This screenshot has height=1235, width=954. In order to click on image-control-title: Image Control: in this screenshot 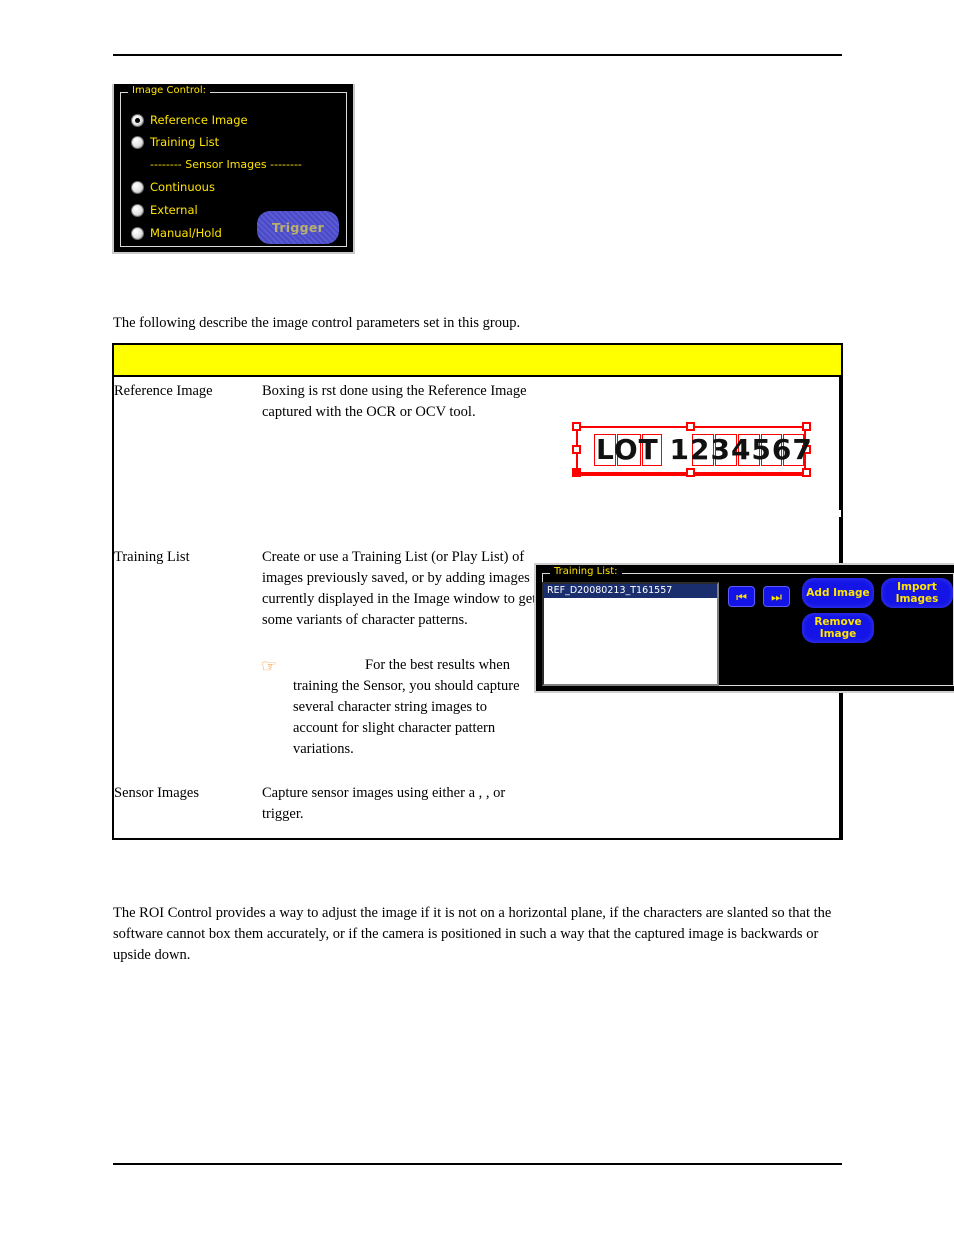, I will do `click(169, 91)`.